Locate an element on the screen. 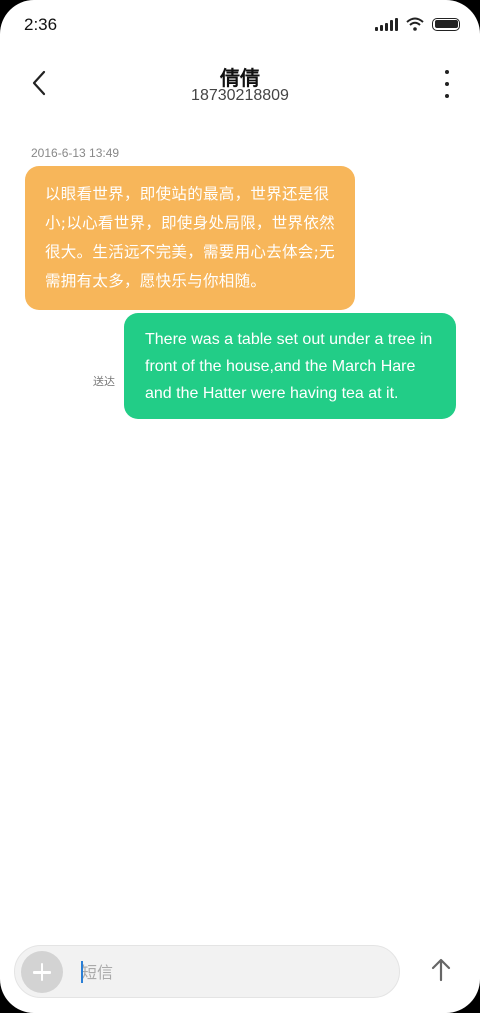  more-vertical-icon is located at coordinates (447, 72).